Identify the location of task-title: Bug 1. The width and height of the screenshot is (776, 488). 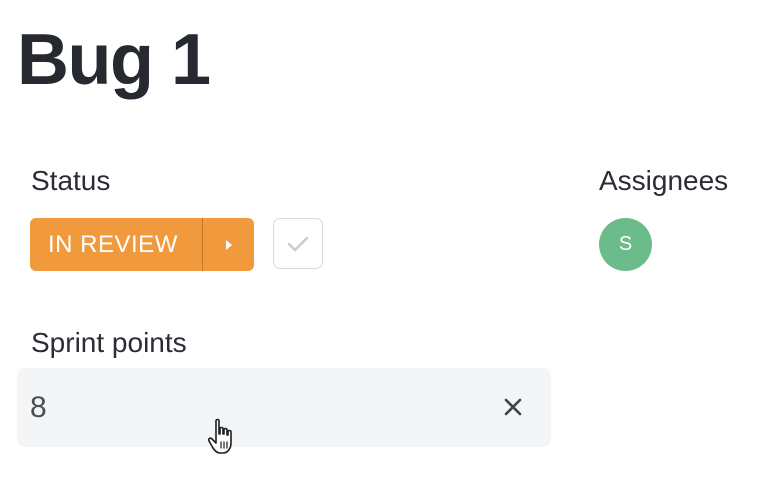
(114, 60).